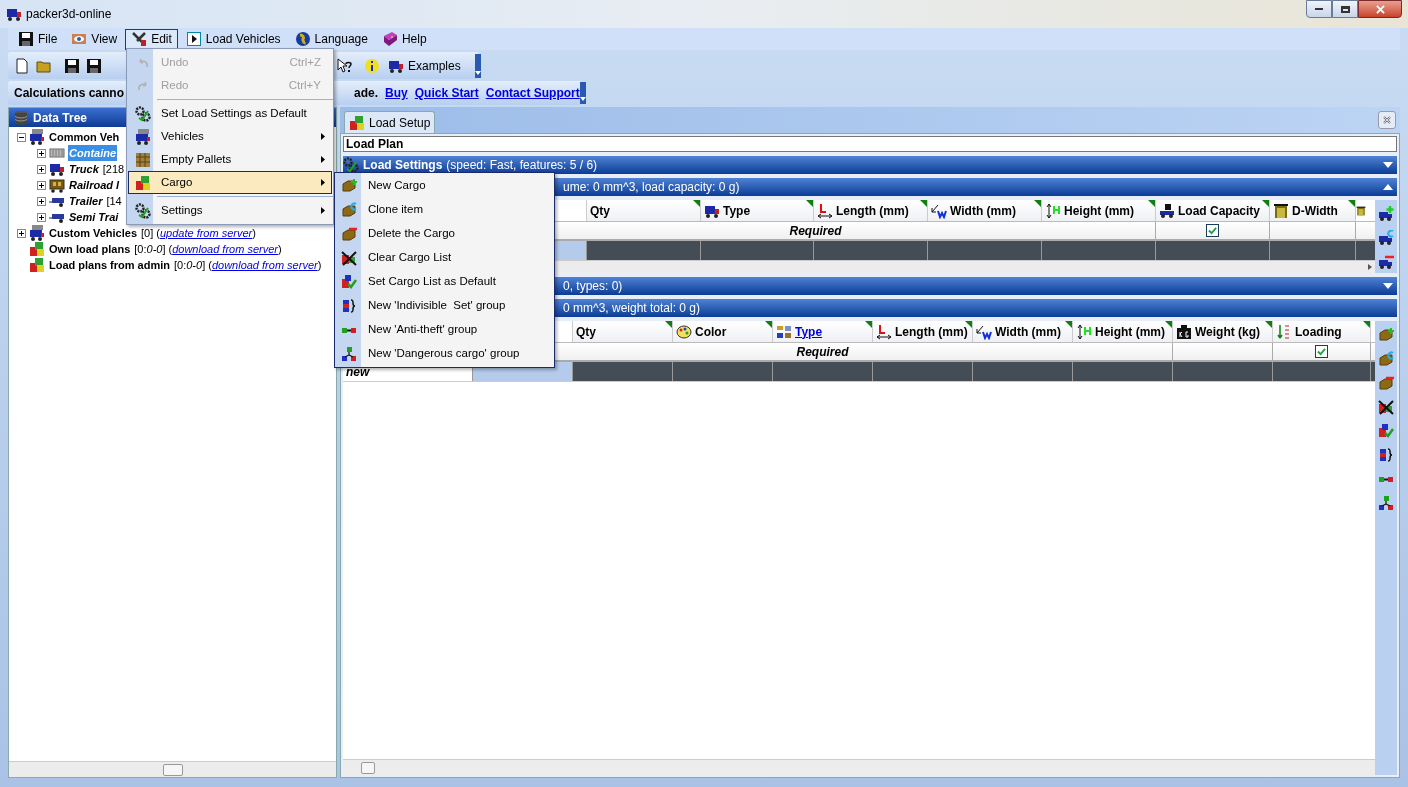 The height and width of the screenshot is (787, 1408). Describe the element at coordinates (304, 85) in the screenshot. I see `shortcut: Ctrl+Y` at that location.